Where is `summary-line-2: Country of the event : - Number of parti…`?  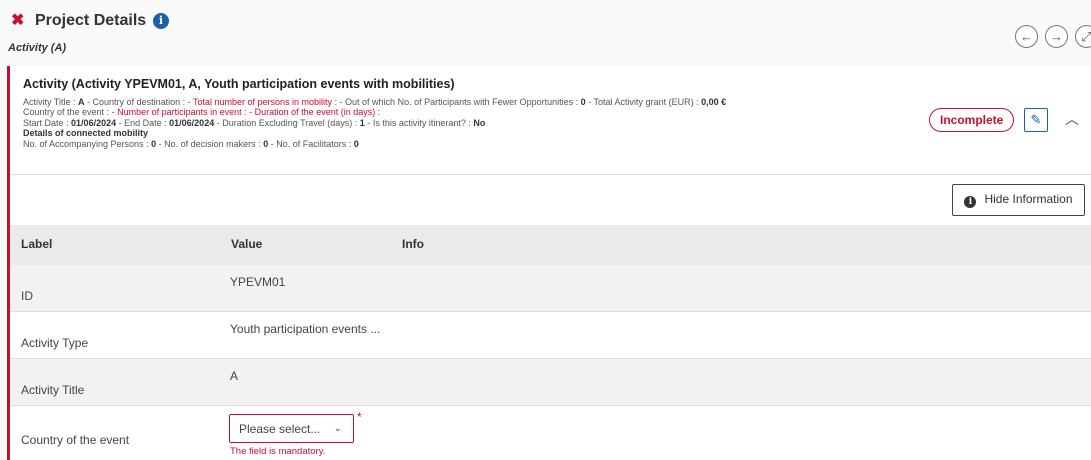 summary-line-2: Country of the event : - Number of parti… is located at coordinates (202, 112).